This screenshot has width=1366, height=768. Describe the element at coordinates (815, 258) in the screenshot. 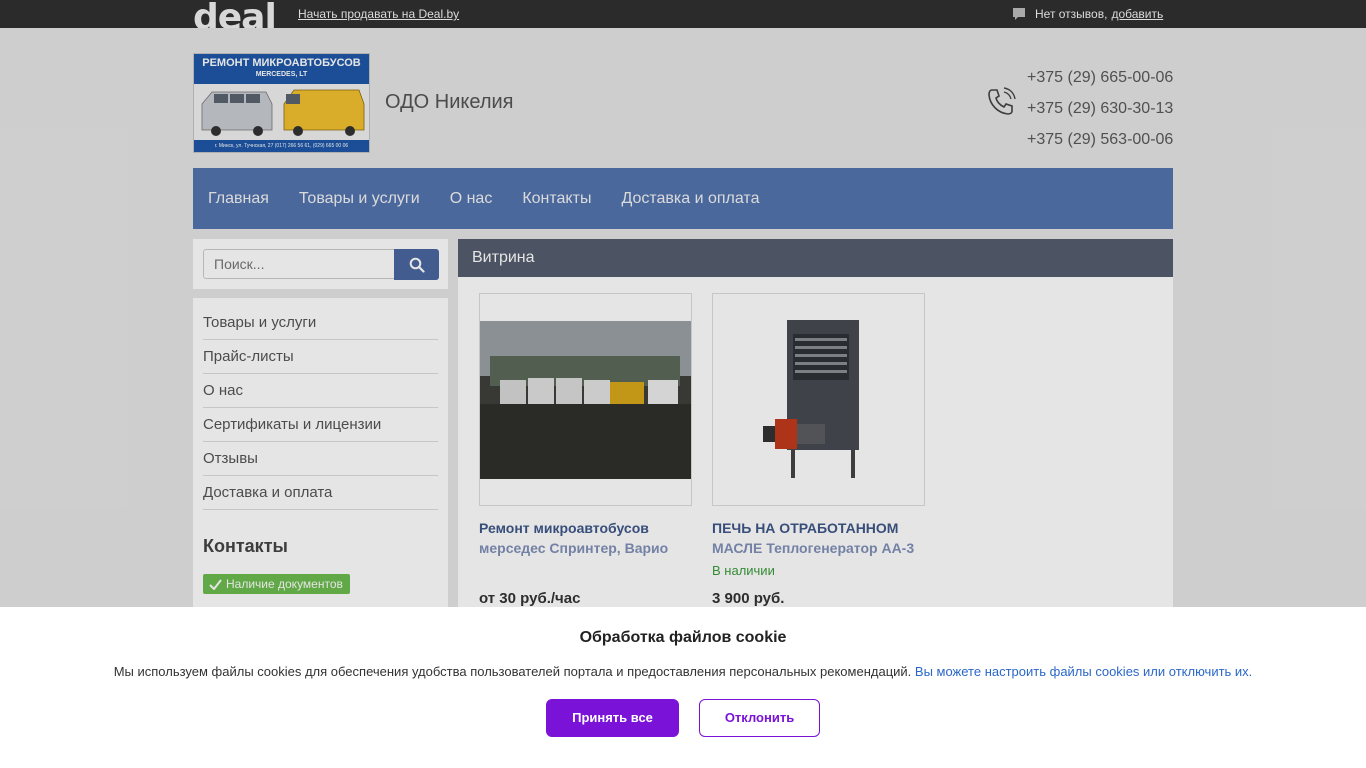

I see `showcase-title: Витрина` at that location.